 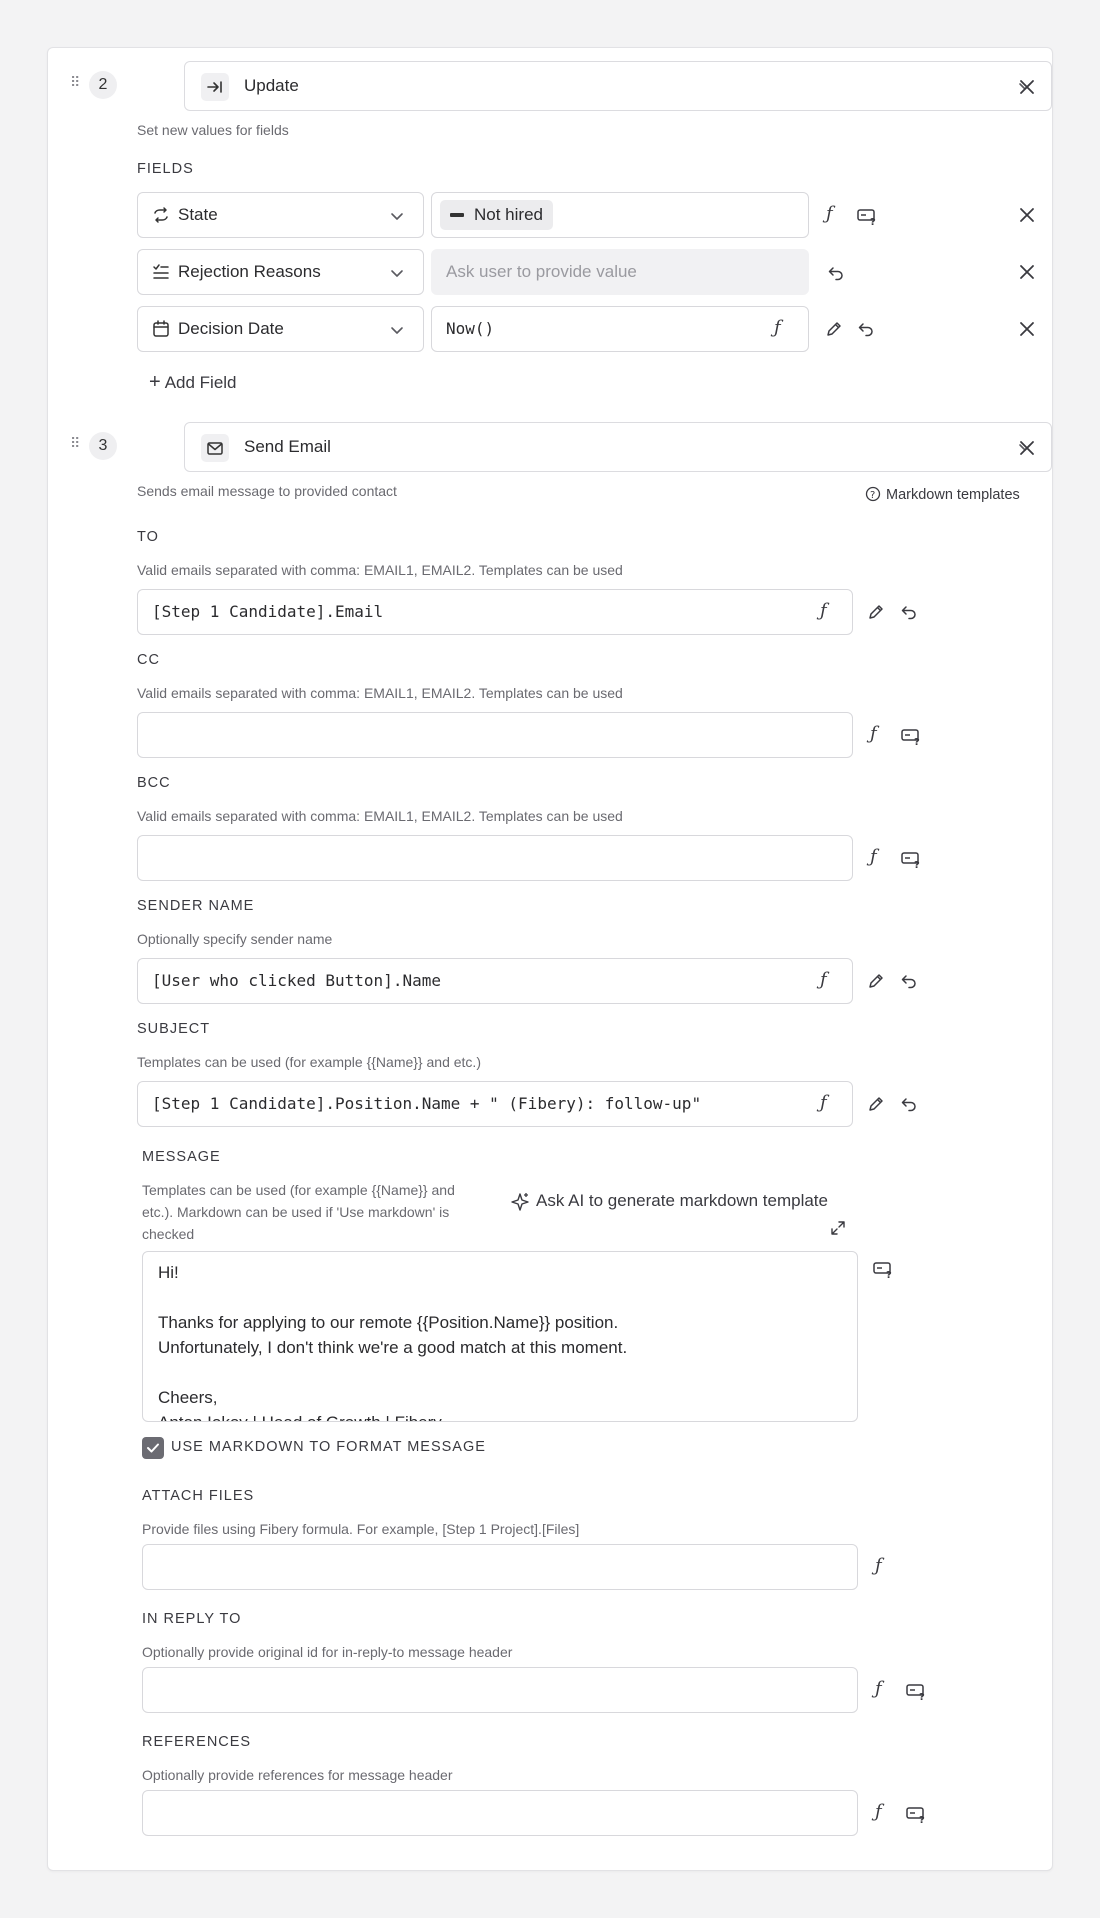 What do you see at coordinates (215, 87) in the screenshot?
I see `arrow-right-to-bar-icon` at bounding box center [215, 87].